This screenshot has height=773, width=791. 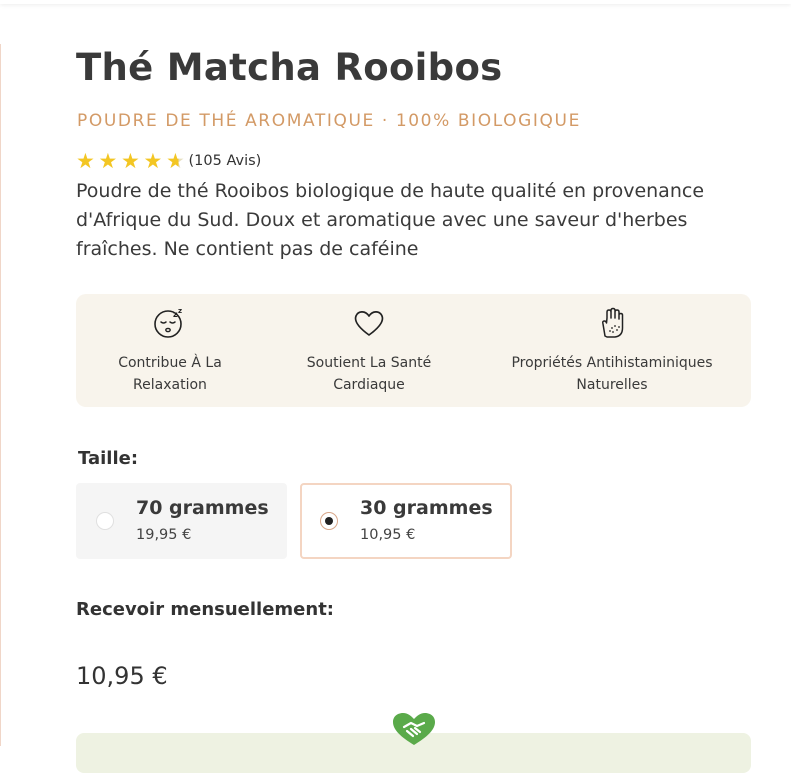 What do you see at coordinates (225, 161) in the screenshot?
I see `reviews-count: (105 Avis)` at bounding box center [225, 161].